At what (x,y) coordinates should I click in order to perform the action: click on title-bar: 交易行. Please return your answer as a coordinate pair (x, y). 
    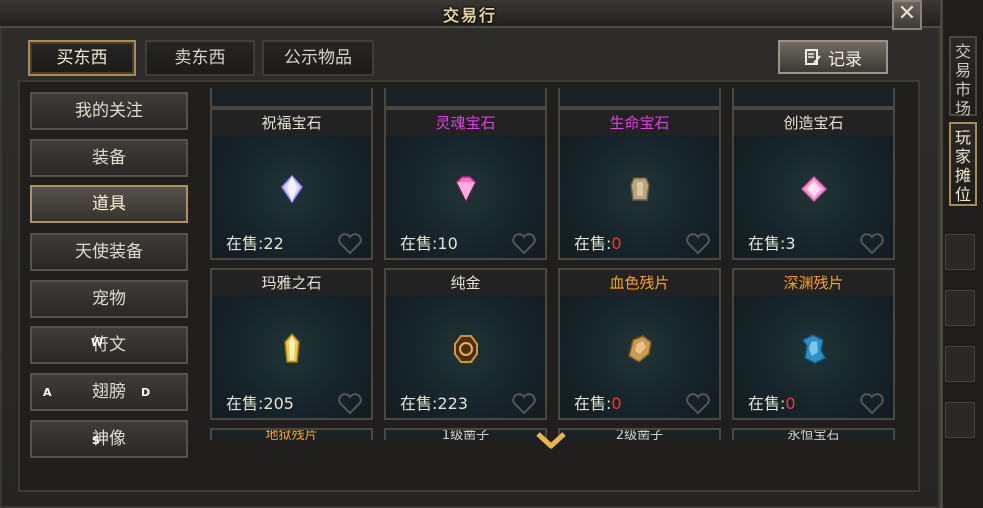
    Looking at the image, I should click on (470, 14).